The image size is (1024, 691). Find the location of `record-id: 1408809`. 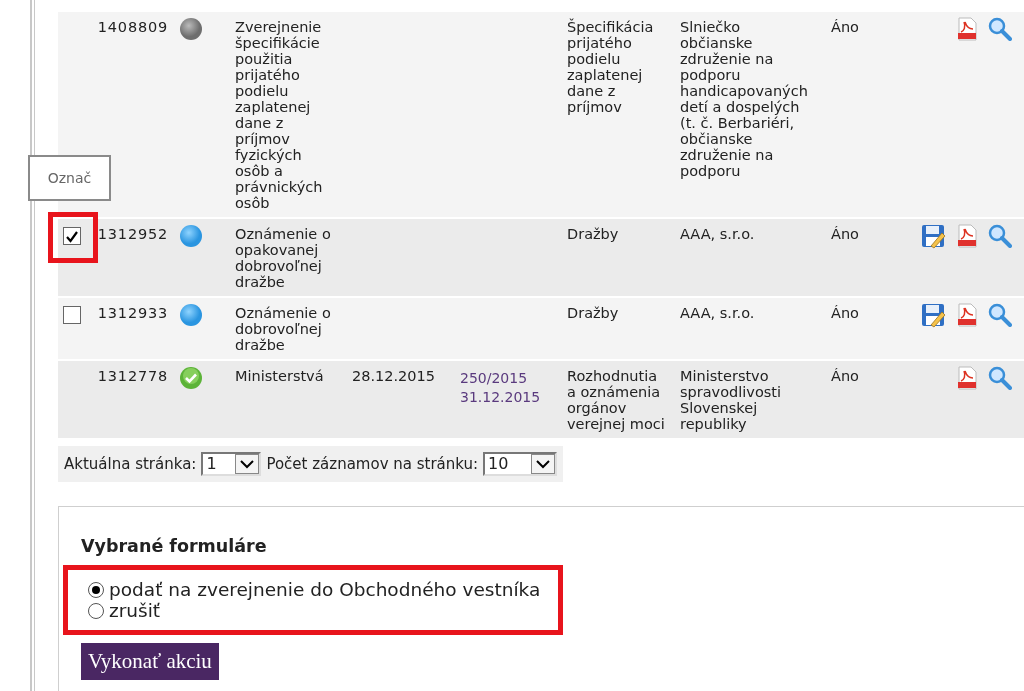

record-id: 1408809 is located at coordinates (132, 27).